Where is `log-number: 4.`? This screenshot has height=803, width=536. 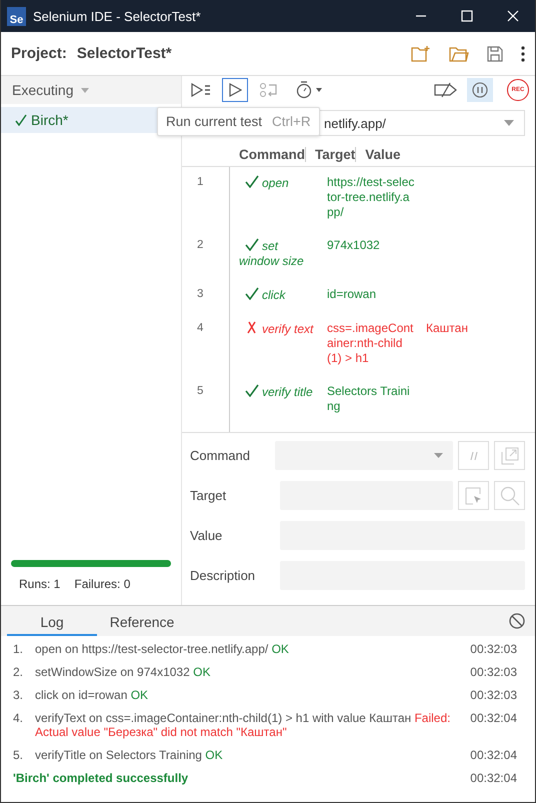 log-number: 4. is located at coordinates (18, 718).